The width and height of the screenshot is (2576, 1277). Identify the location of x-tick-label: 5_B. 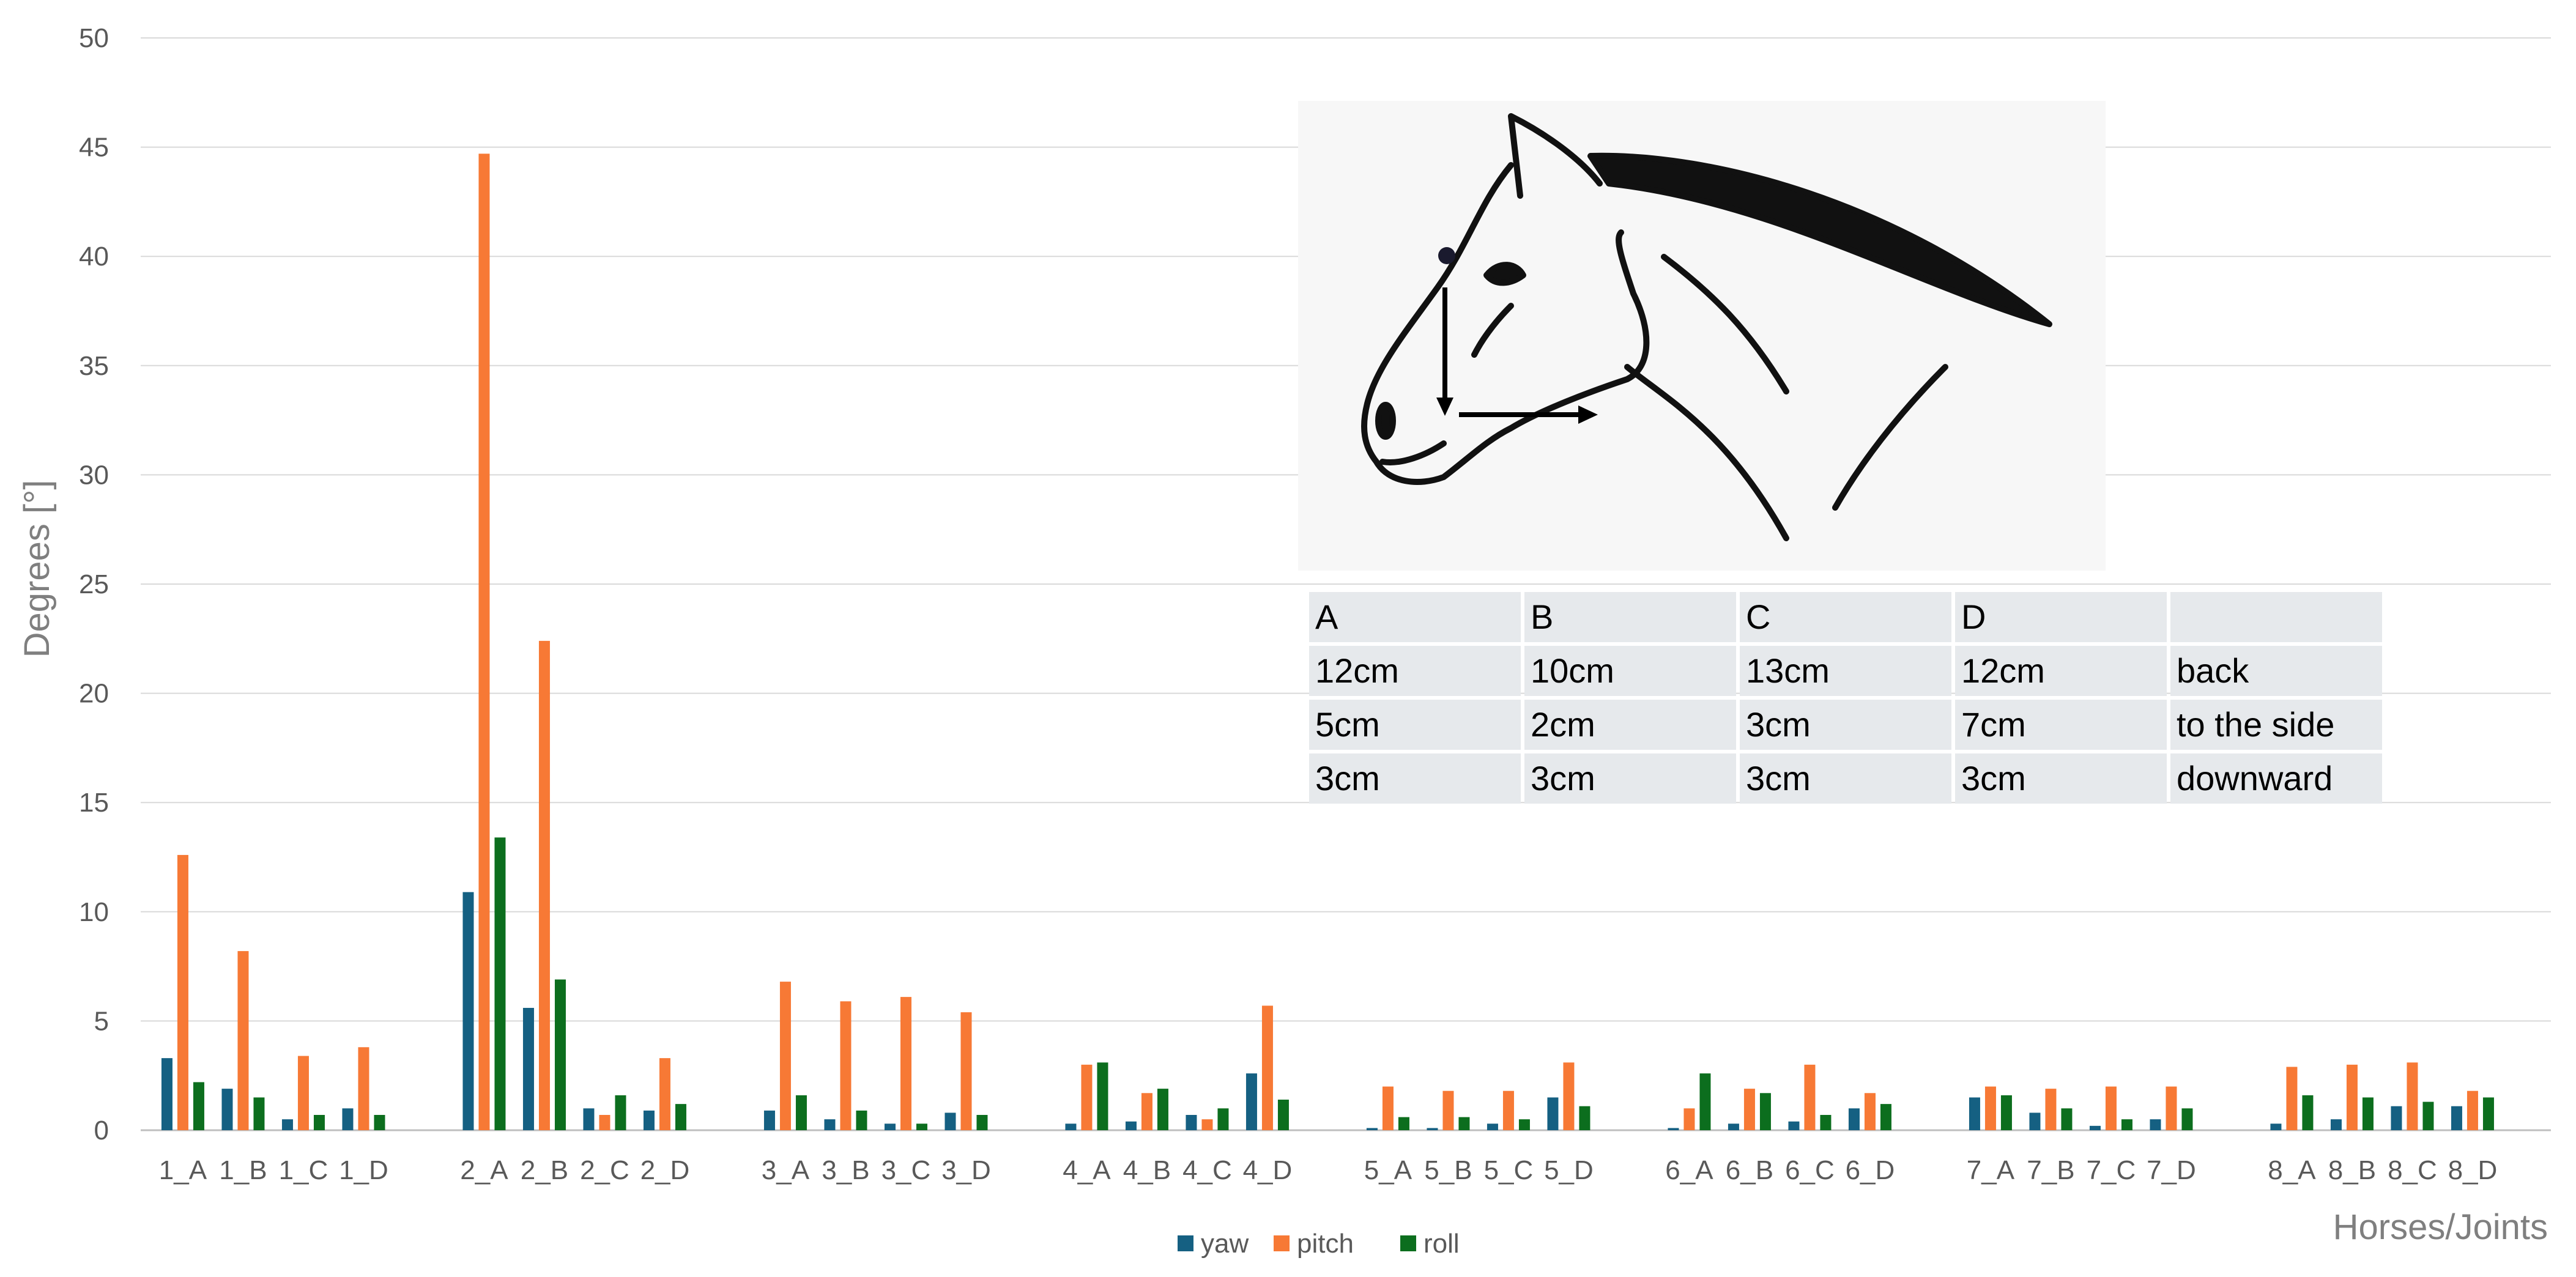
(1448, 1170).